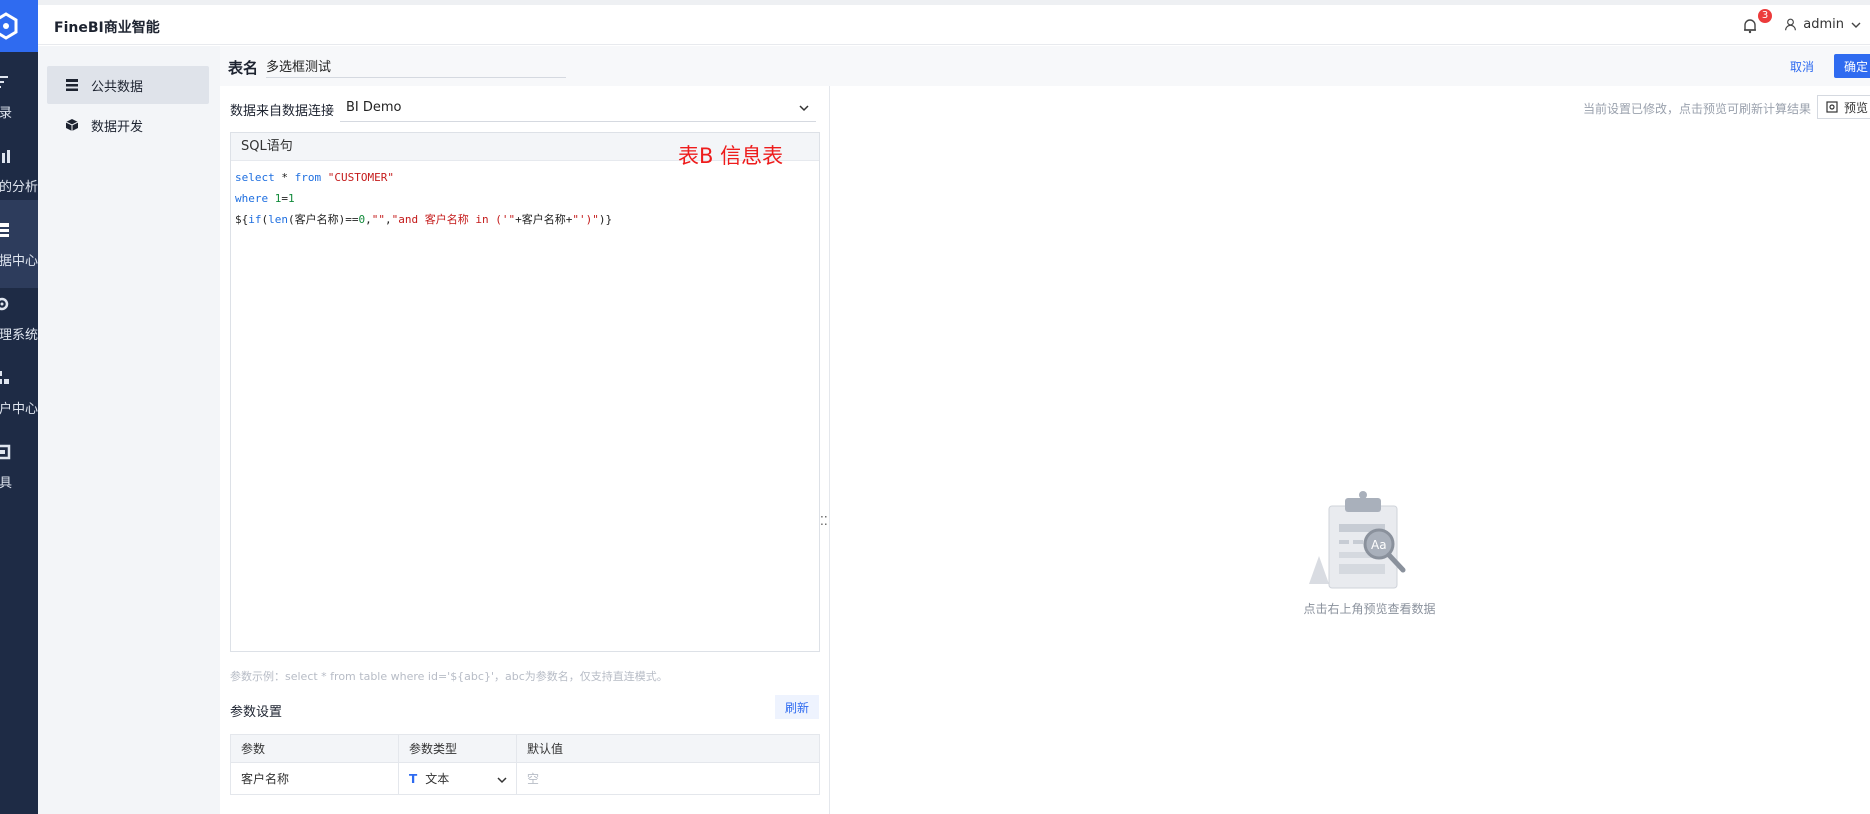 This screenshot has width=1870, height=814. What do you see at coordinates (107, 28) in the screenshot?
I see `brand-title: FineBI商业智能` at bounding box center [107, 28].